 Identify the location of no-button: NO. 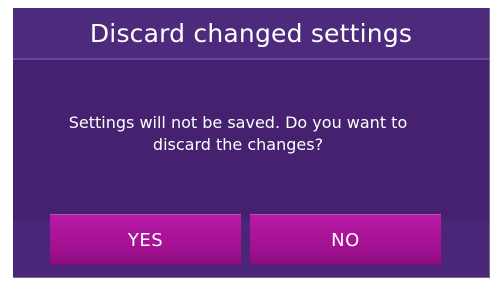
(345, 239).